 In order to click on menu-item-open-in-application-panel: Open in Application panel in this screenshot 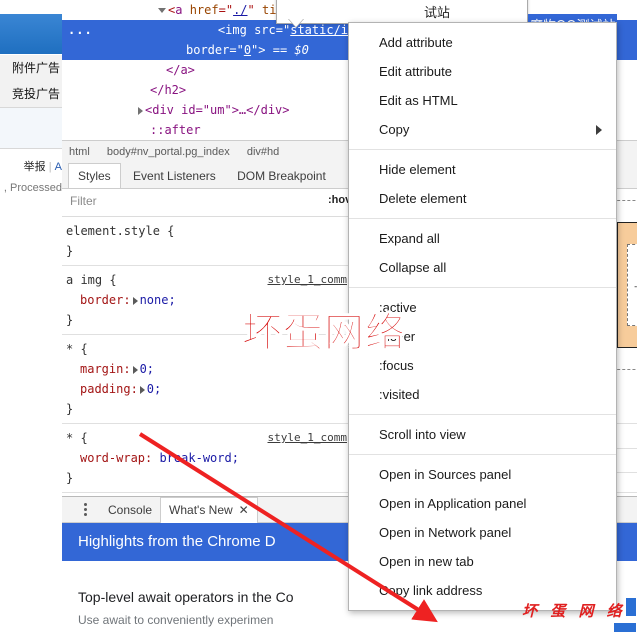, I will do `click(482, 503)`.